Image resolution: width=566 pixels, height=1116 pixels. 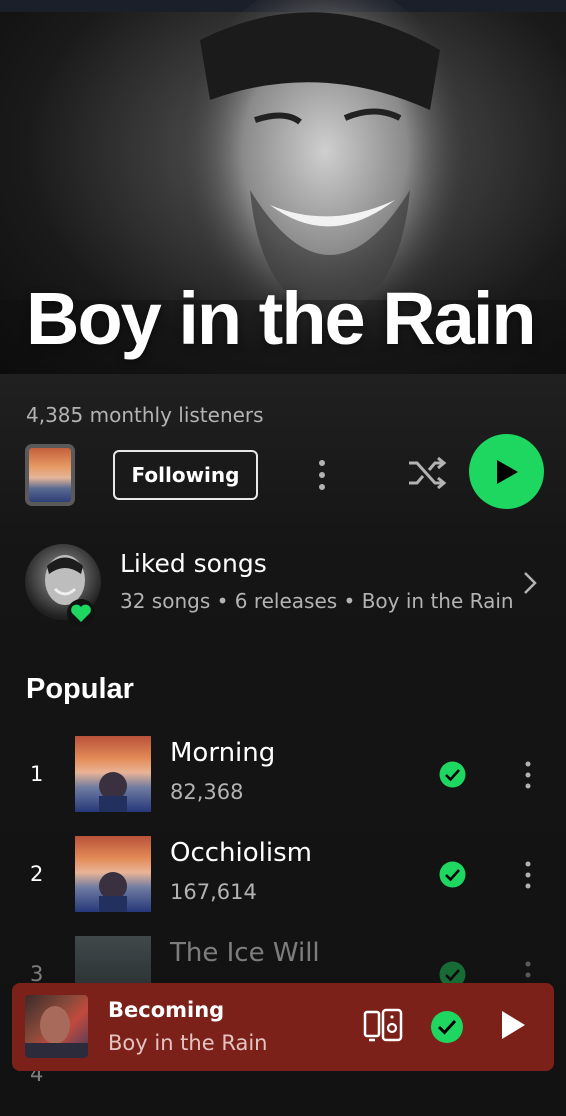 What do you see at coordinates (213, 892) in the screenshot?
I see `track-play-count: 167,614` at bounding box center [213, 892].